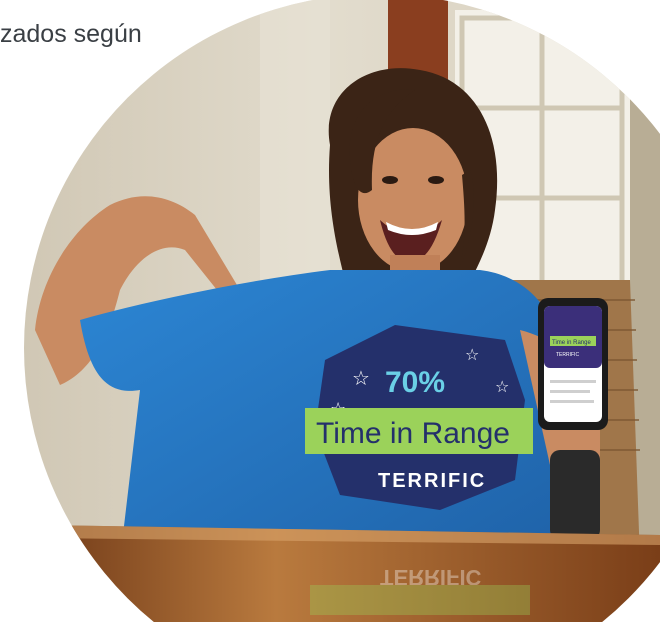 The image size is (660, 622). Describe the element at coordinates (432, 481) in the screenshot. I see `badge-sub-label: TERRIFIC` at that location.